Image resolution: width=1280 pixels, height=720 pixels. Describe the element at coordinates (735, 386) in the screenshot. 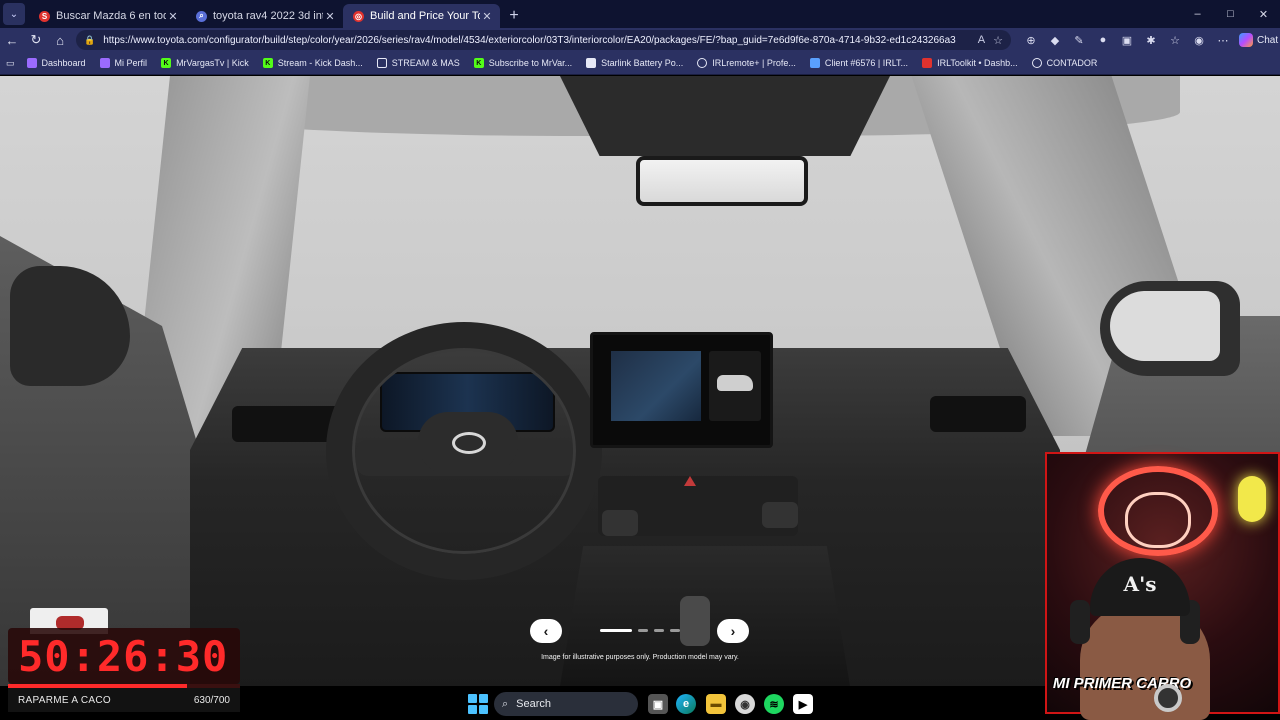

I see `vehicle-status-panel` at that location.